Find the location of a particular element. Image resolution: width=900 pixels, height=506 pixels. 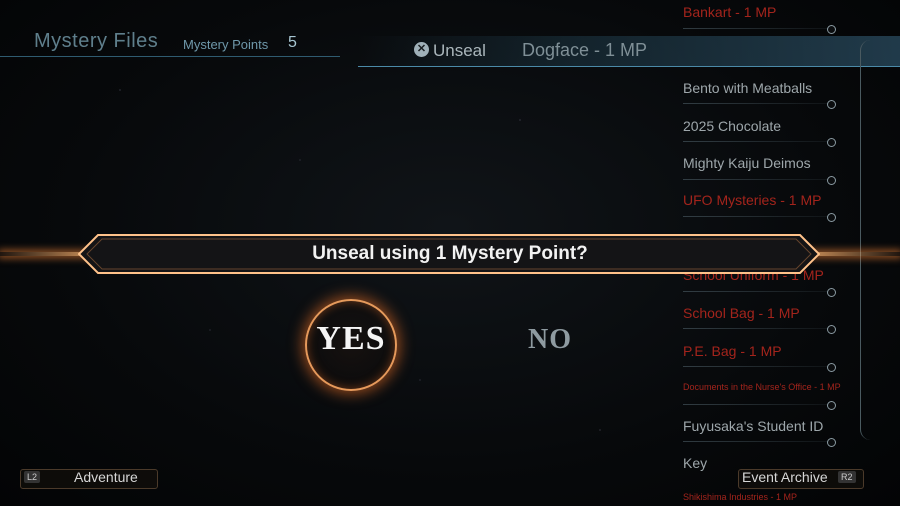

unseal-action-label: Unseal is located at coordinates (459, 51).